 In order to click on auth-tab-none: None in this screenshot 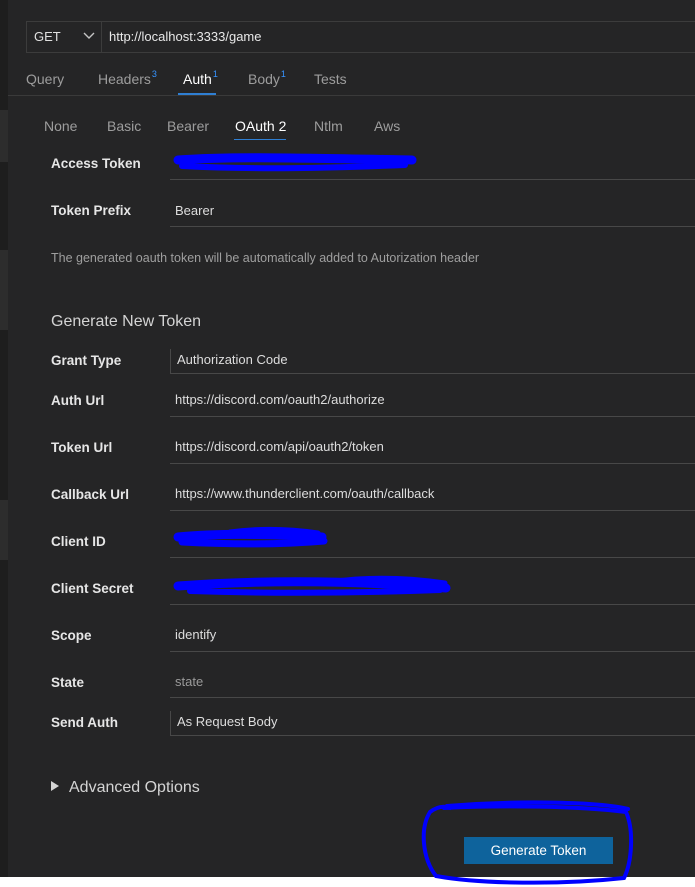, I will do `click(60, 126)`.